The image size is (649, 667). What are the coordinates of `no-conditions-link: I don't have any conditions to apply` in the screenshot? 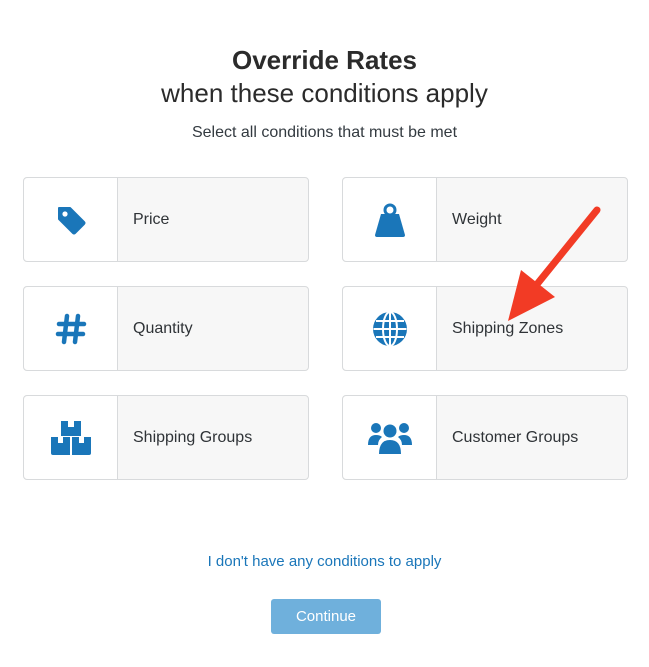 It's located at (324, 562).